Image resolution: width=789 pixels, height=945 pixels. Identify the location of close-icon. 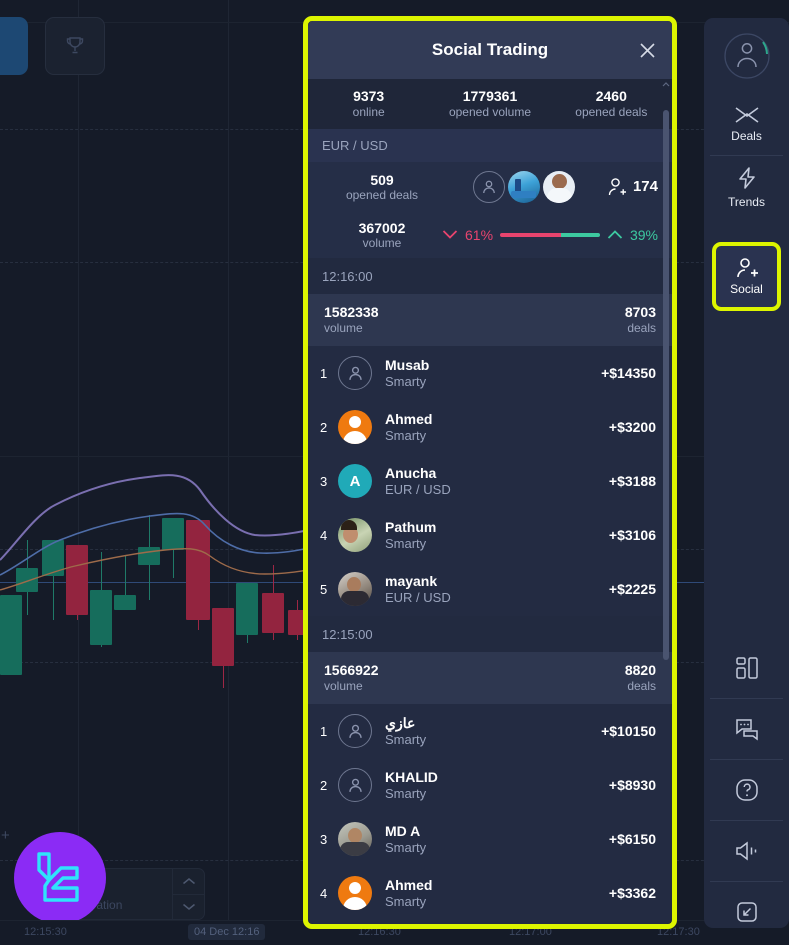
(647, 50).